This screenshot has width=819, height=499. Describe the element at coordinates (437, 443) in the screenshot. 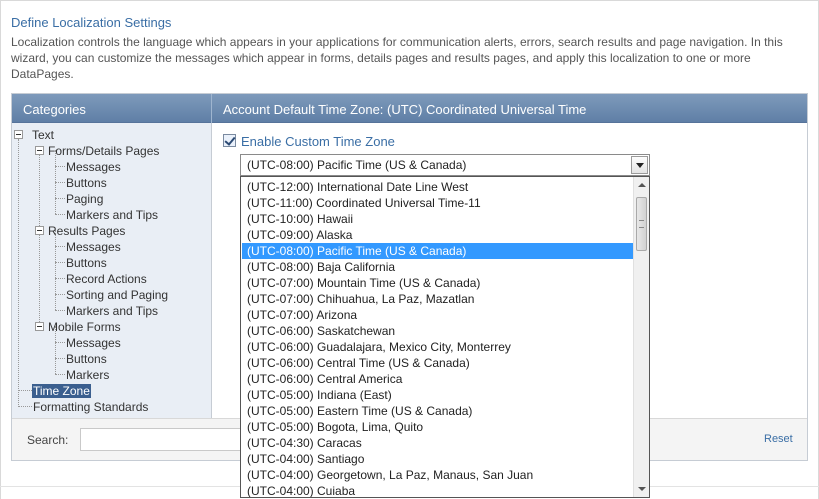

I see `timezone-option: (UTC-04:30) Caracas` at that location.